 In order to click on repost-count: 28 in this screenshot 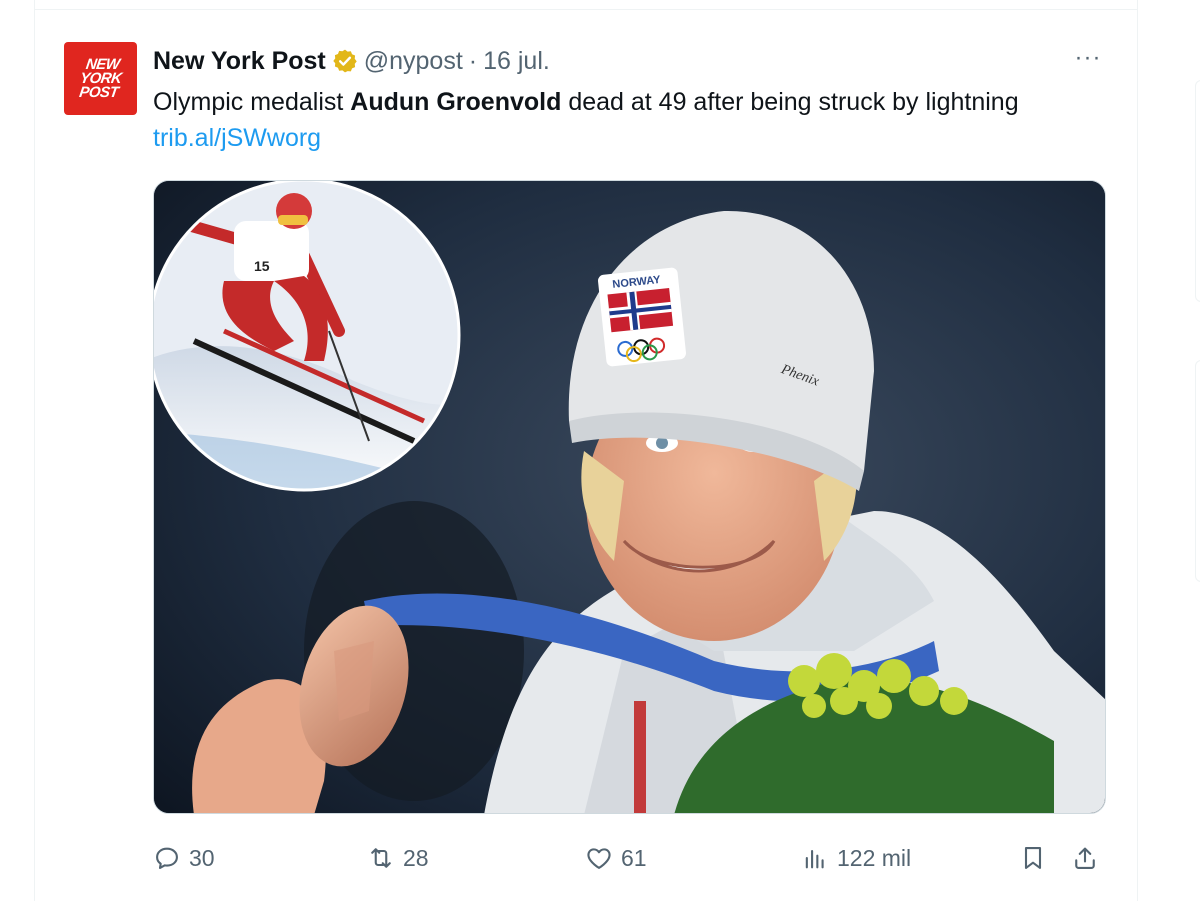, I will do `click(416, 857)`.